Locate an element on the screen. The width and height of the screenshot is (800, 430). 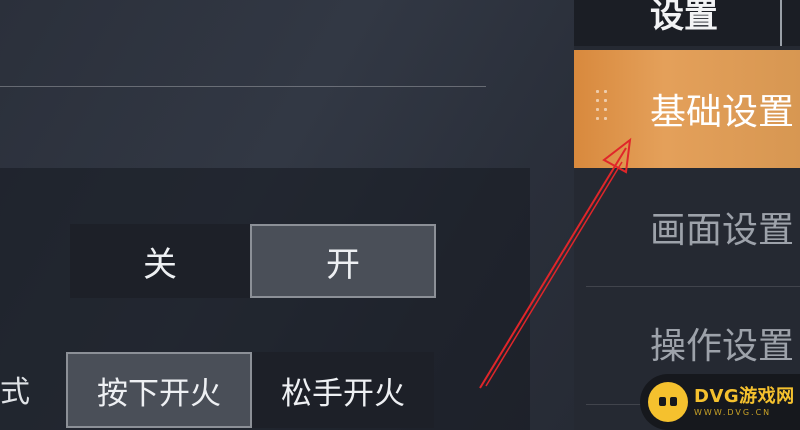
robot-face-icon is located at coordinates (668, 402).